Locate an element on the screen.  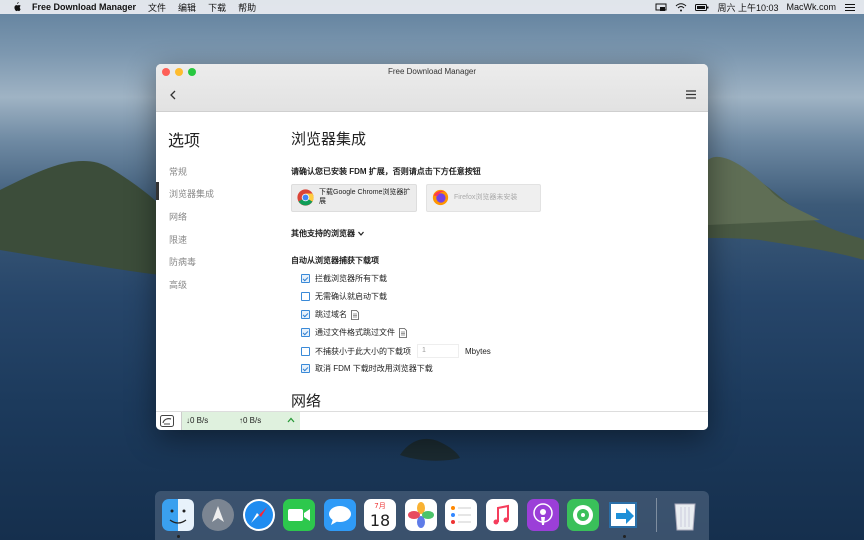
section-title: 浏览器集成 is located at coordinates (329, 139).